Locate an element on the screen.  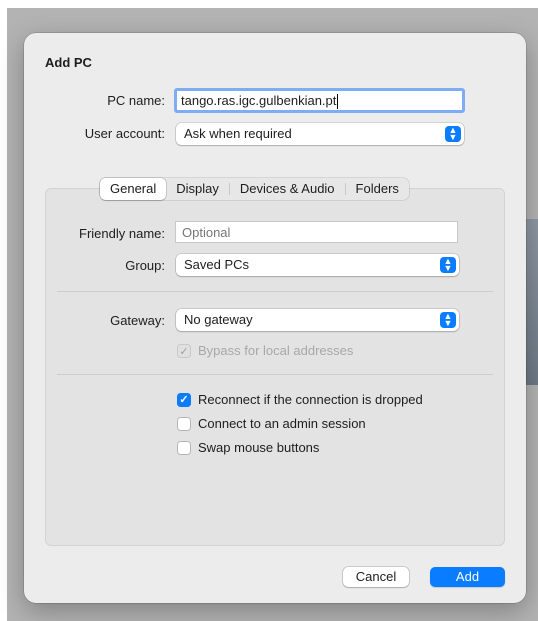
group-value: Saved PCs is located at coordinates (217, 264).